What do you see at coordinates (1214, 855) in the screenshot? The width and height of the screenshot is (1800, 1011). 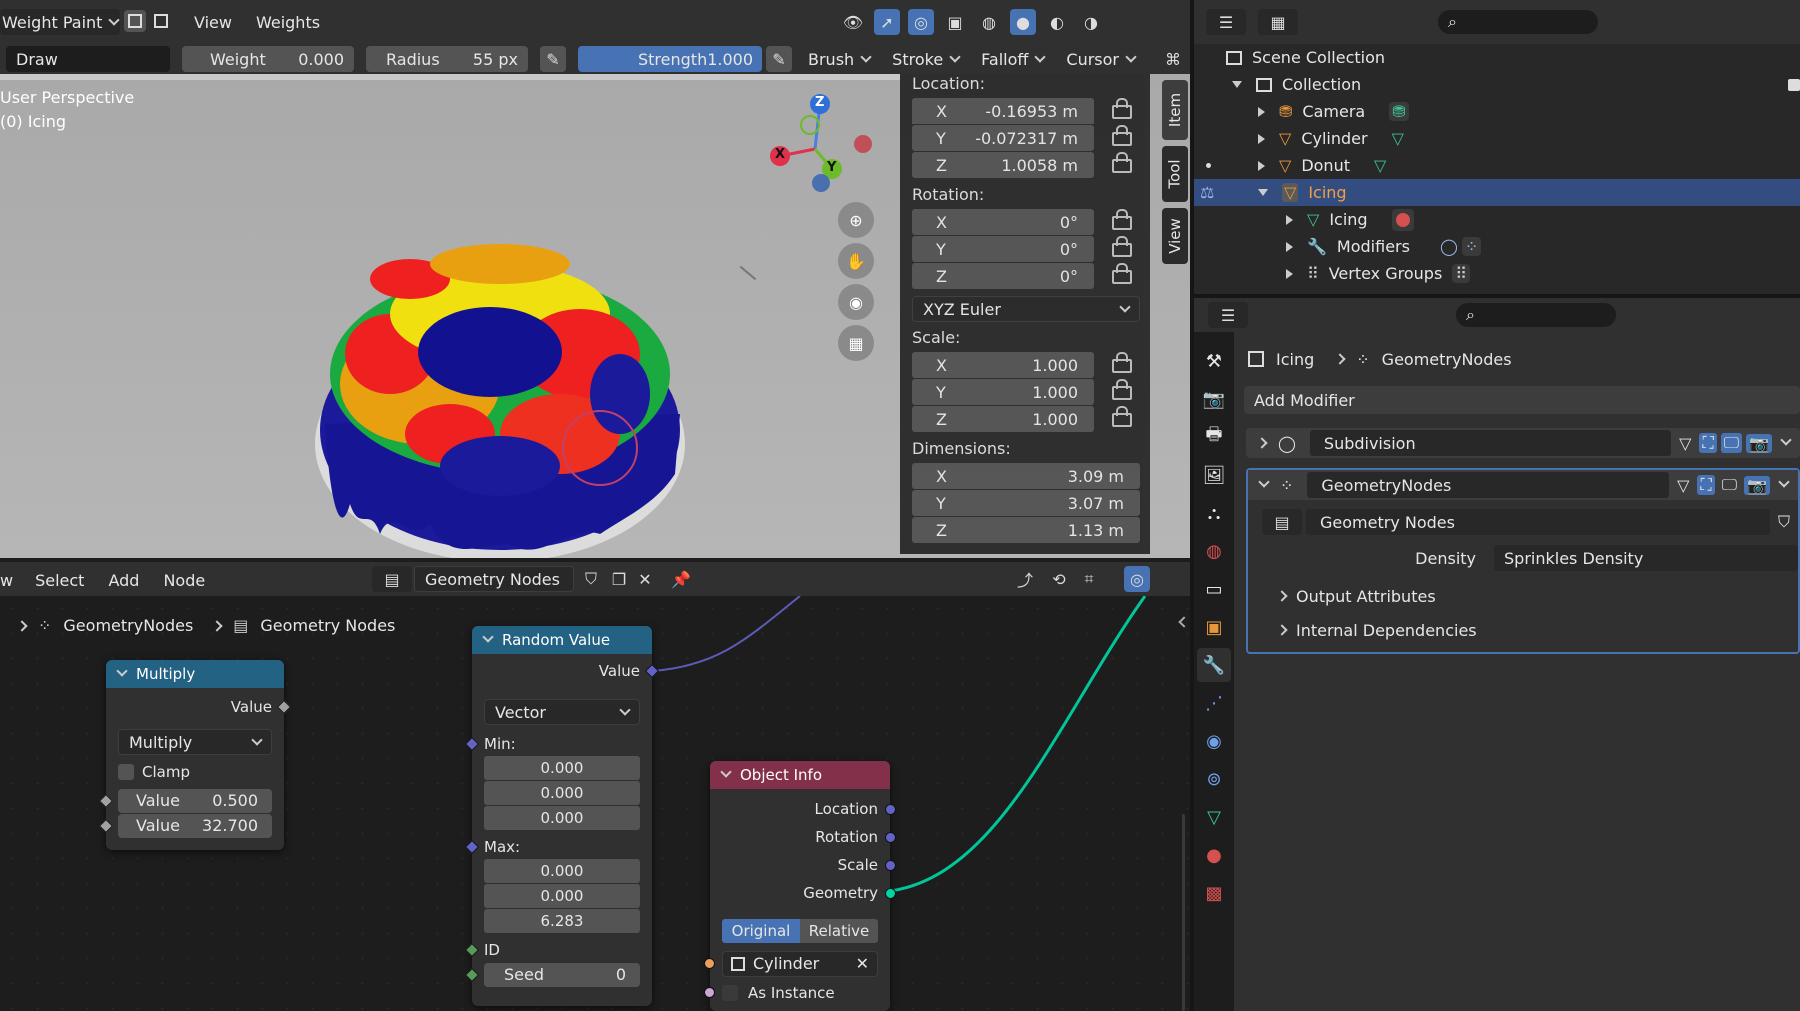 I see `material-tab-icon: ●` at bounding box center [1214, 855].